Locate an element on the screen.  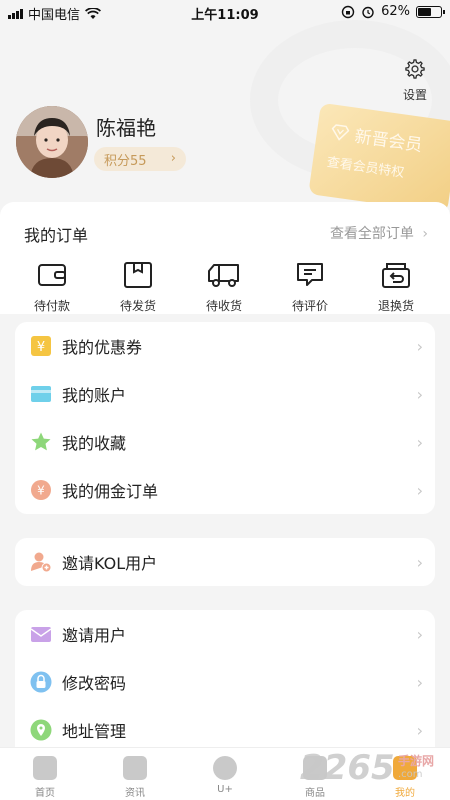
points-label: 积分55 is located at coordinates (125, 161).